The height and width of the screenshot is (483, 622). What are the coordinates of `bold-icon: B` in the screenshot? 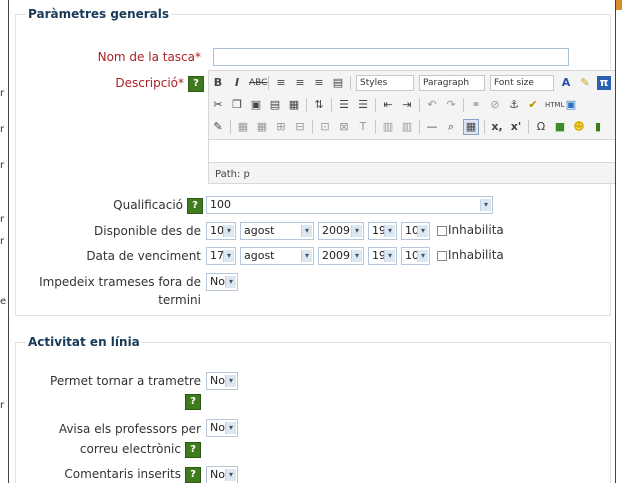 It's located at (218, 83).